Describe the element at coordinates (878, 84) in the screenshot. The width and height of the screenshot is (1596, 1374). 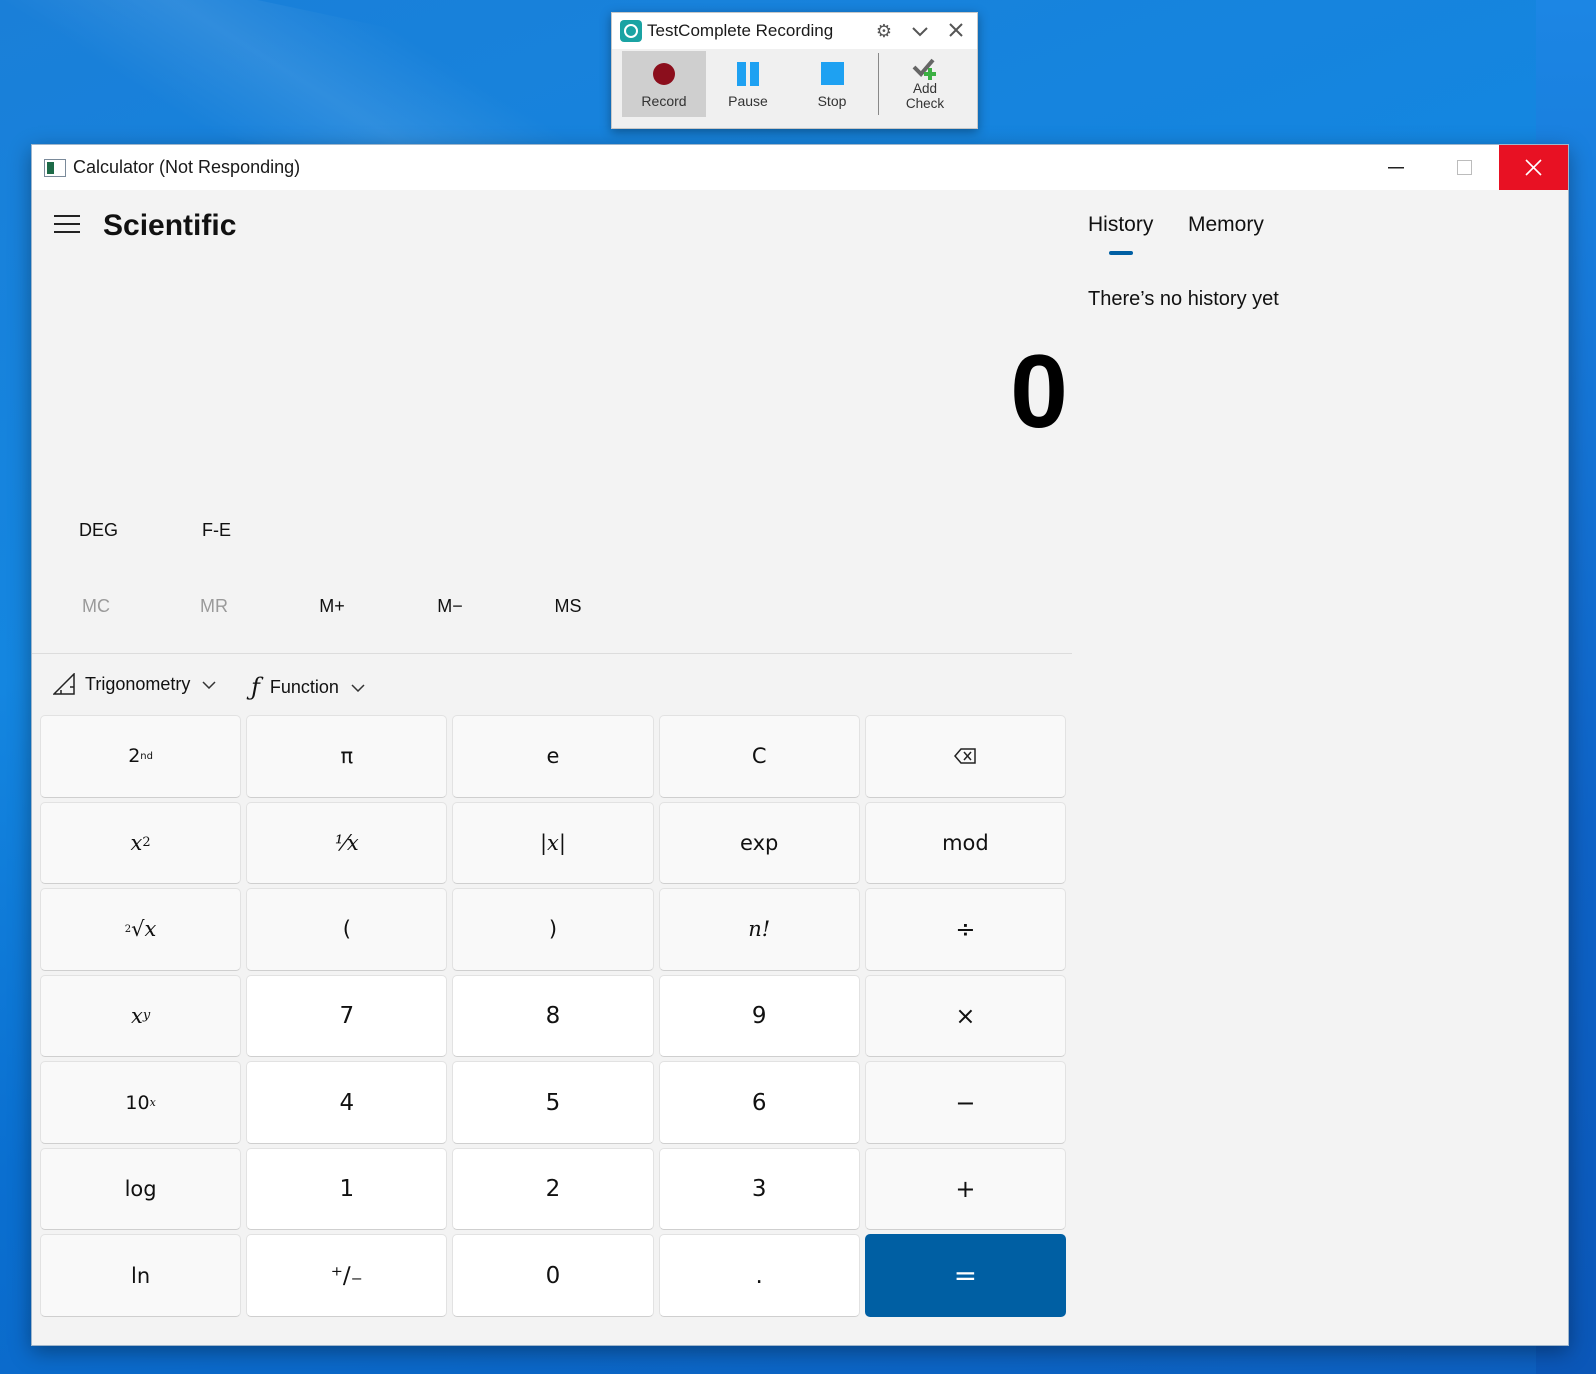
I see `toolbar-separator` at that location.